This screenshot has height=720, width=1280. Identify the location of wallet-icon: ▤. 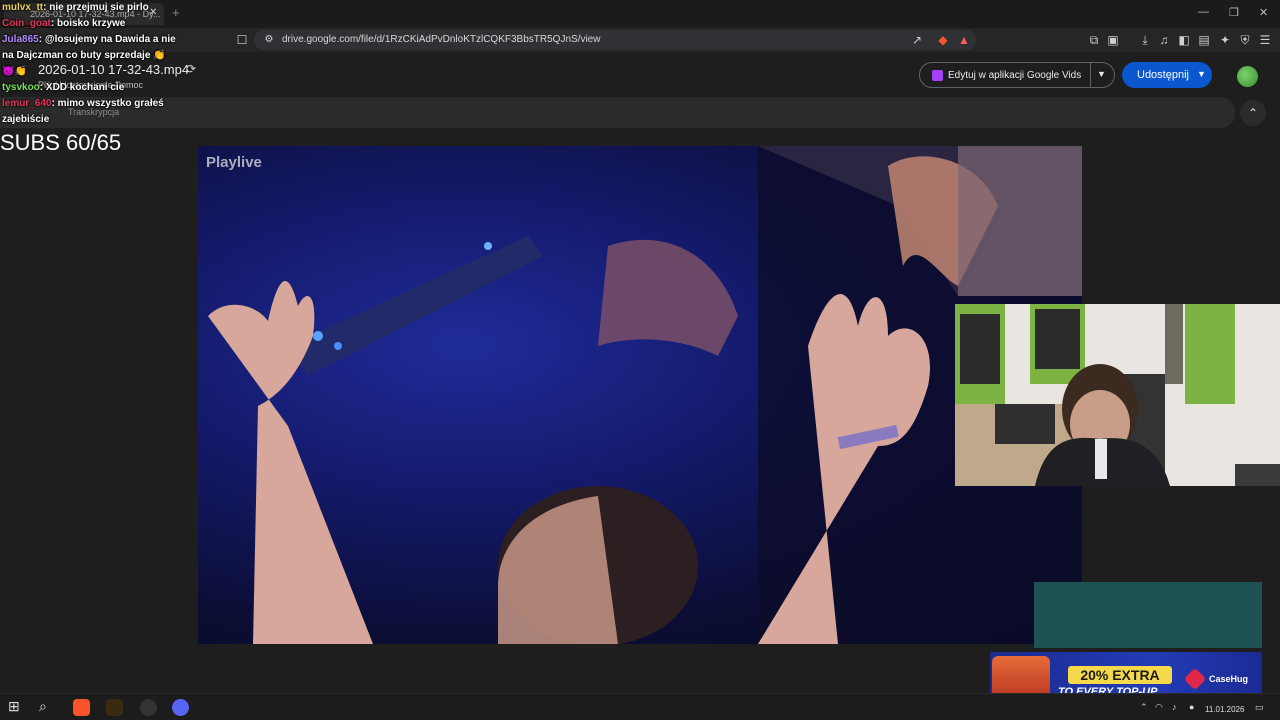
(1204, 40).